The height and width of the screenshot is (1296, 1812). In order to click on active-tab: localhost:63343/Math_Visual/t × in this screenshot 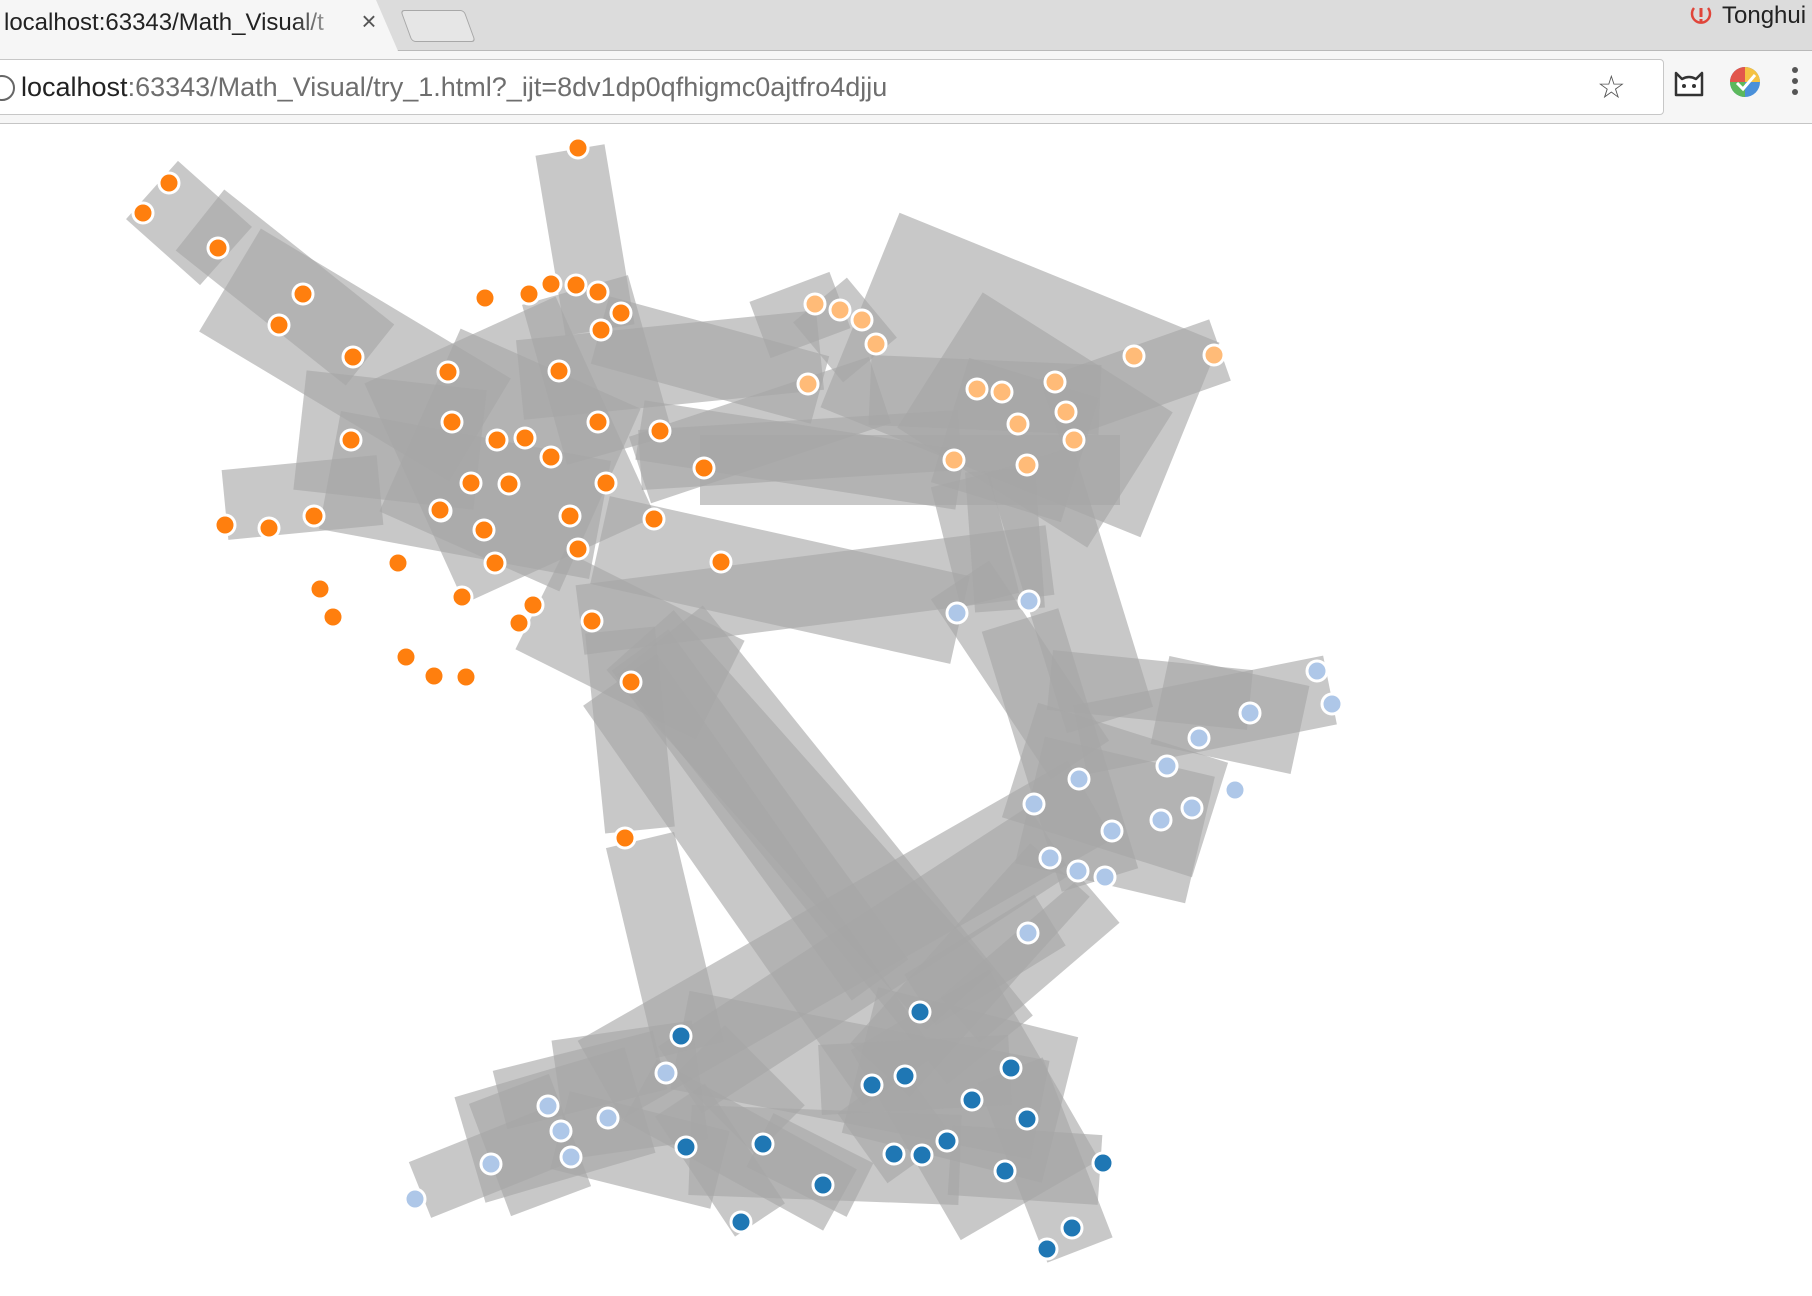, I will do `click(199, 25)`.